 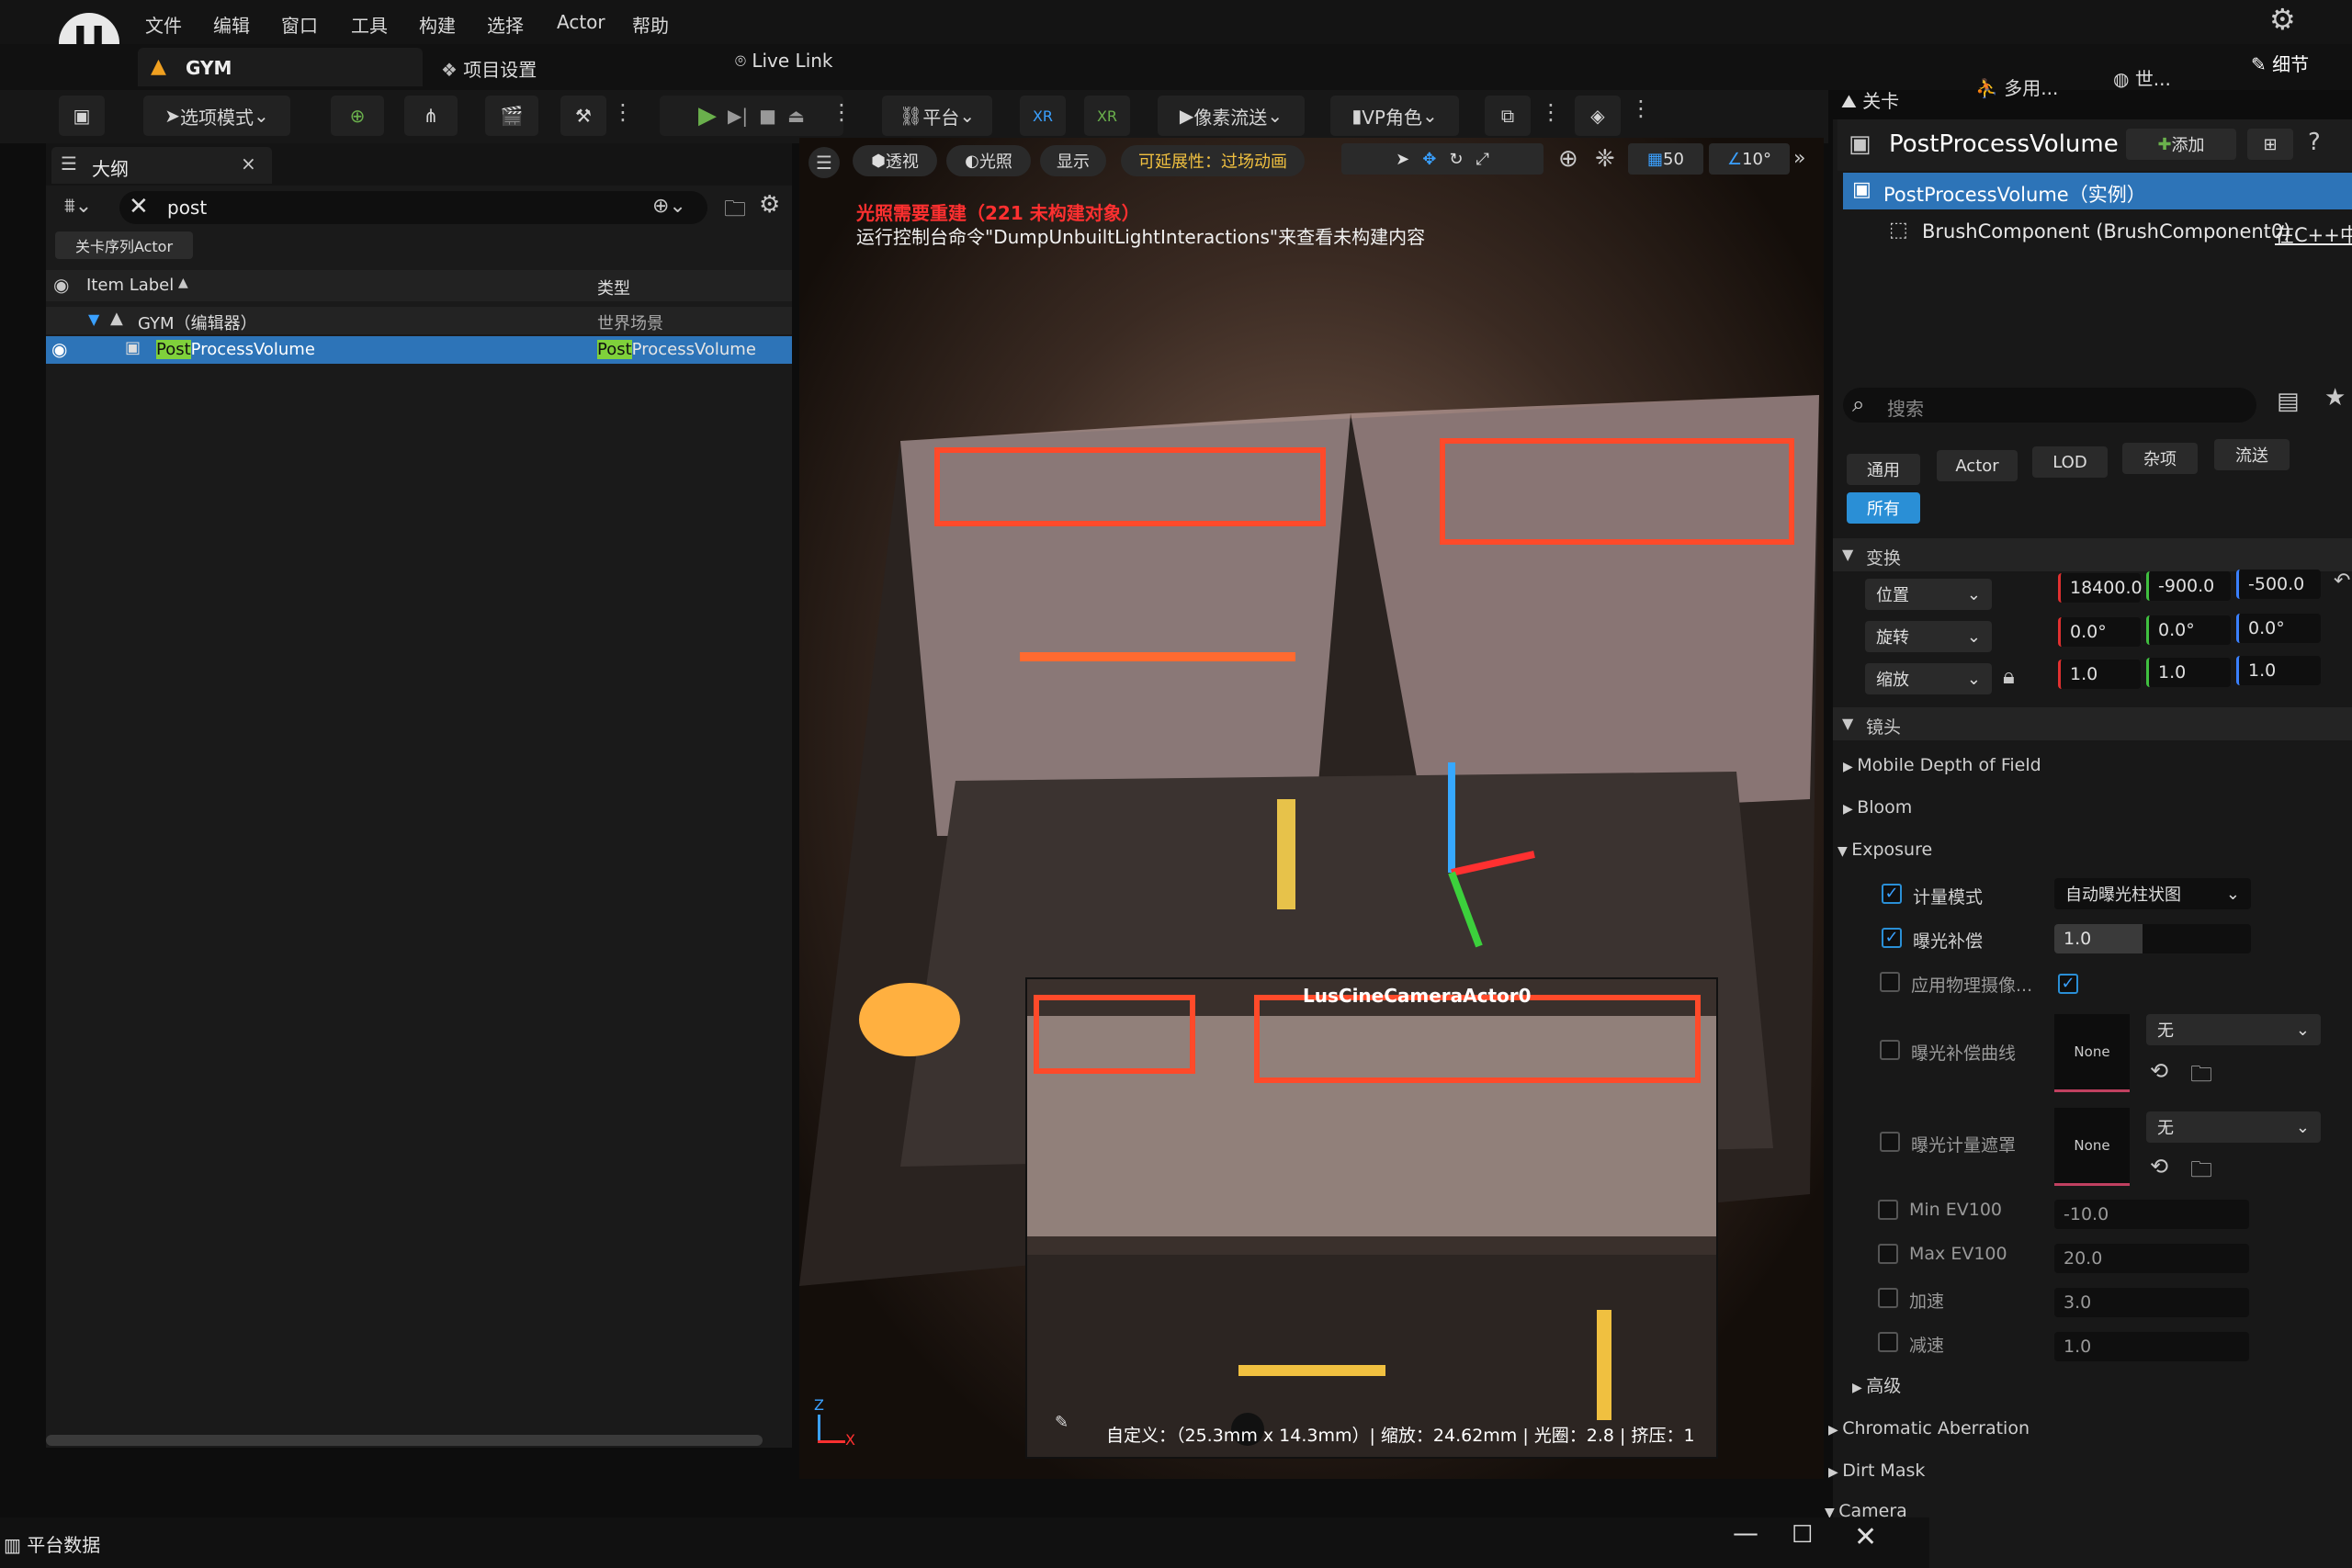 I want to click on menu-help: 帮助, so click(x=651, y=24).